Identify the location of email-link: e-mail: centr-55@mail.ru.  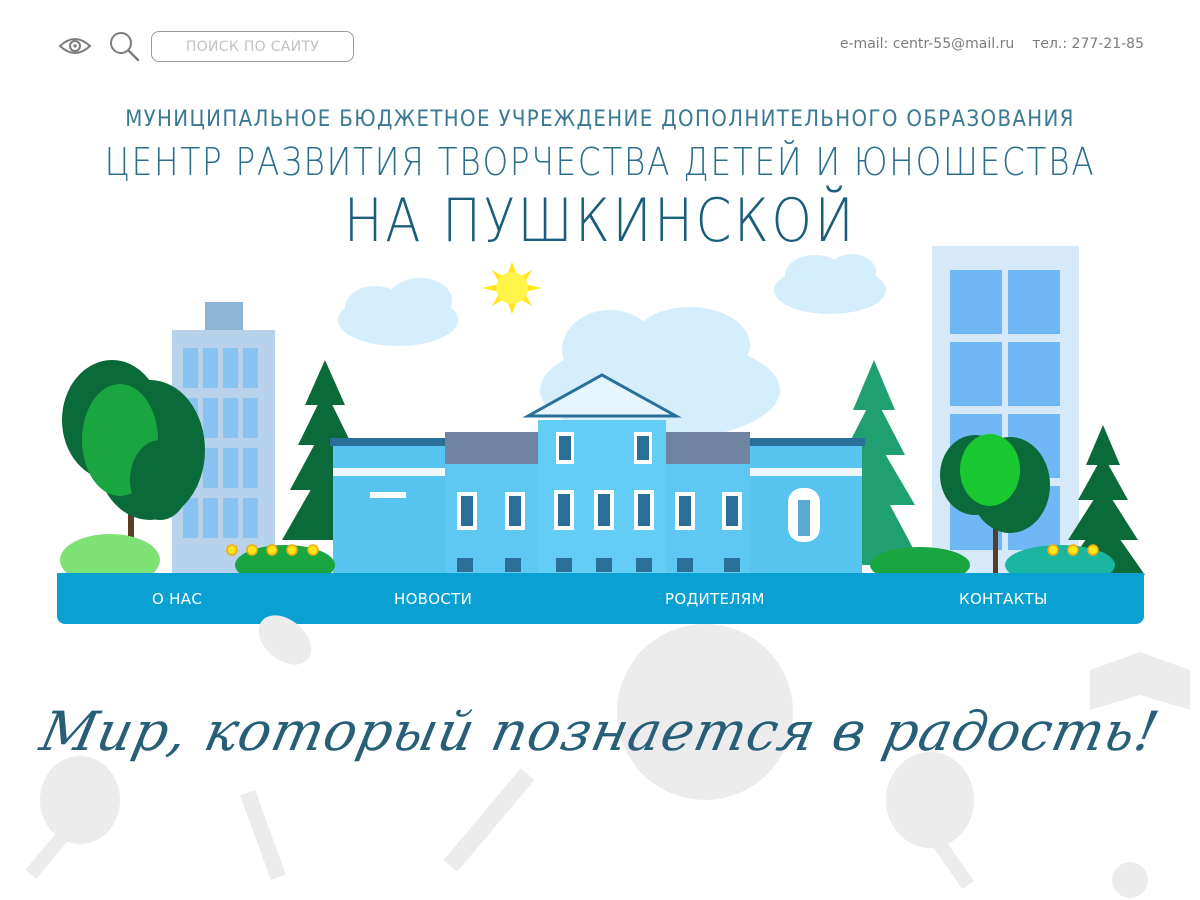
(927, 44).